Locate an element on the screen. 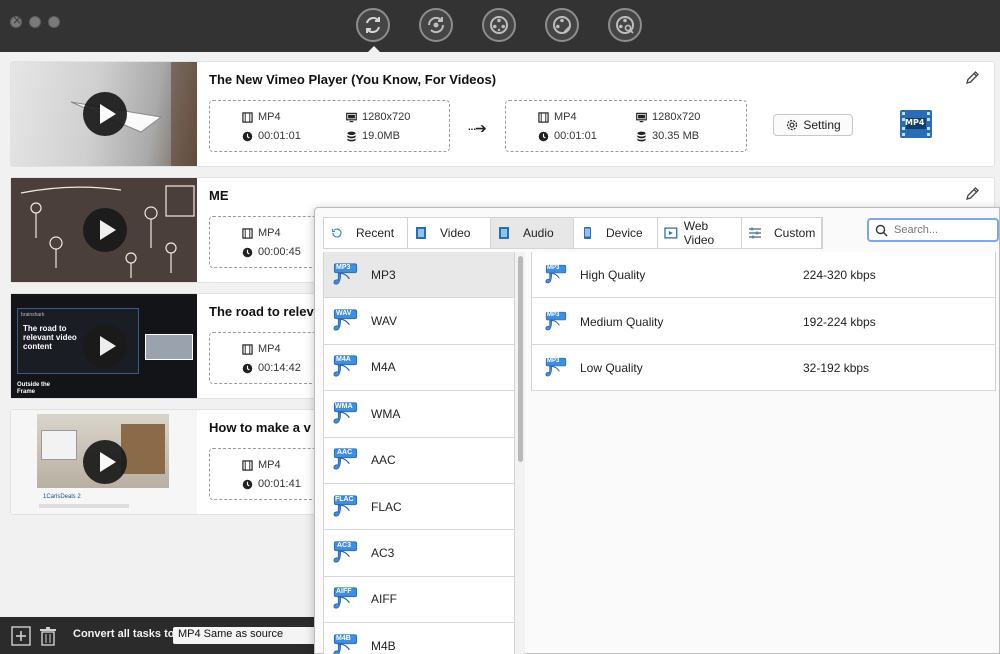 The image size is (1000, 654). database-icon is located at coordinates (641, 136).